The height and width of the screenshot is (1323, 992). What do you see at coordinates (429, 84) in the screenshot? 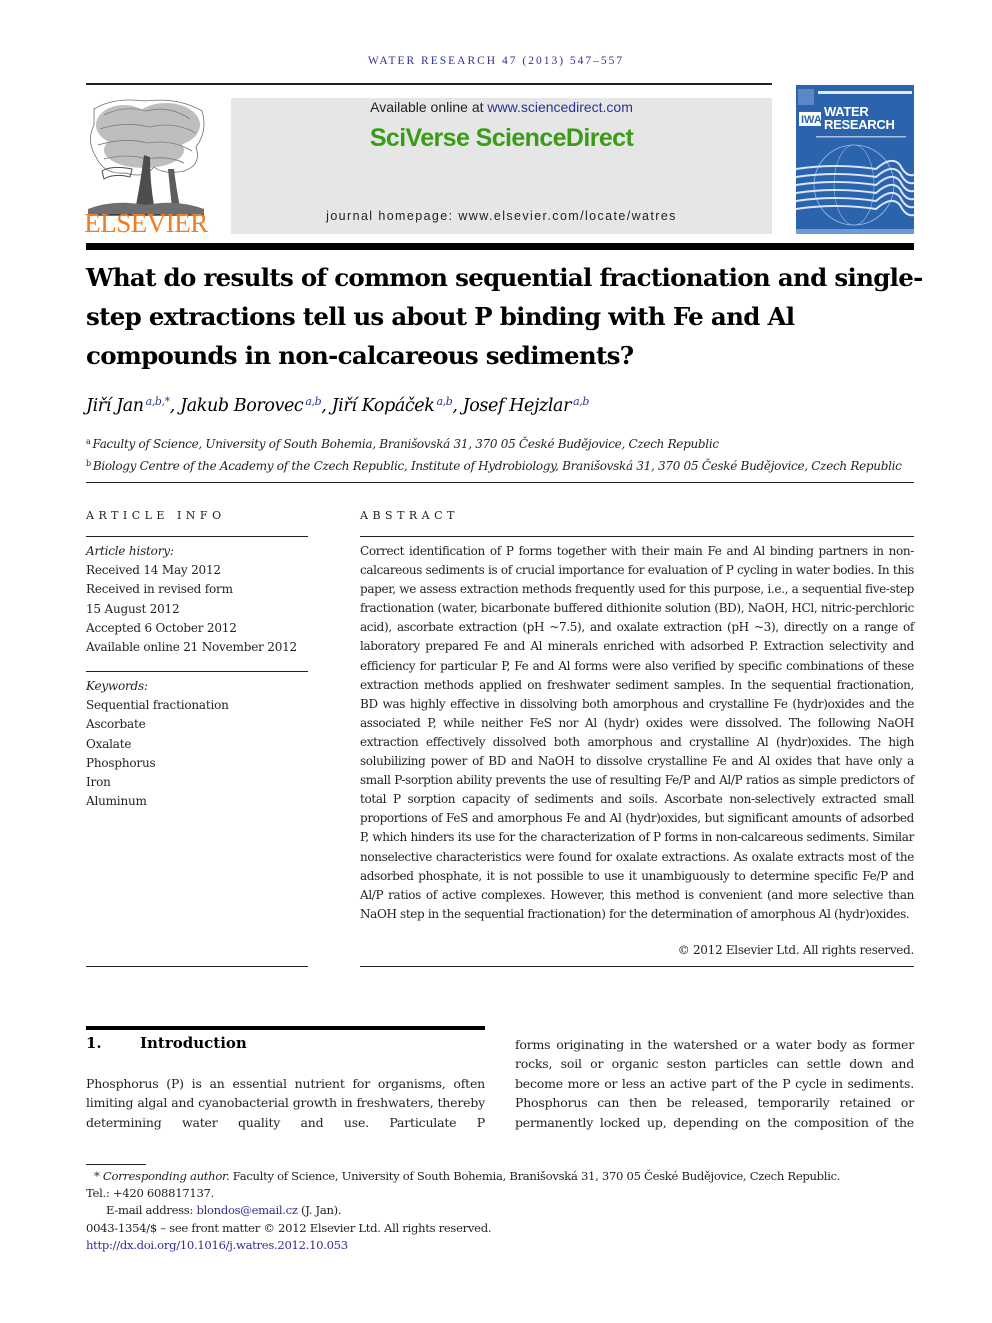
I see `header-rule` at bounding box center [429, 84].